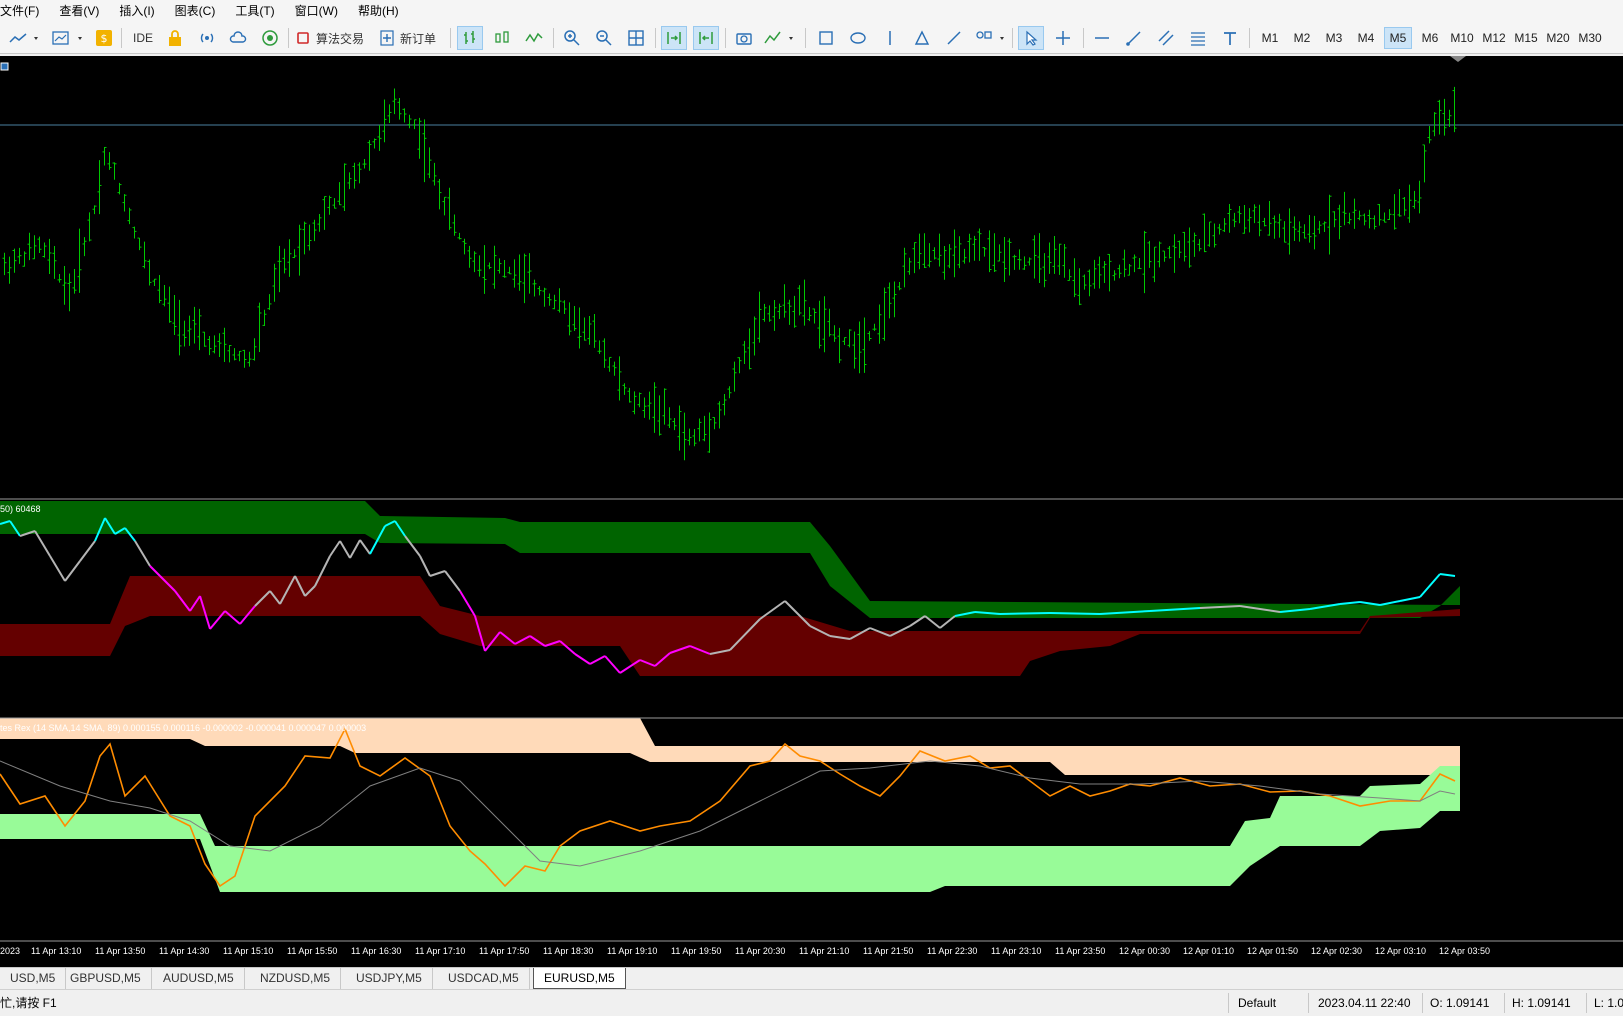 The height and width of the screenshot is (1016, 1623). What do you see at coordinates (826, 38) in the screenshot?
I see `rectangle-tool-icon` at bounding box center [826, 38].